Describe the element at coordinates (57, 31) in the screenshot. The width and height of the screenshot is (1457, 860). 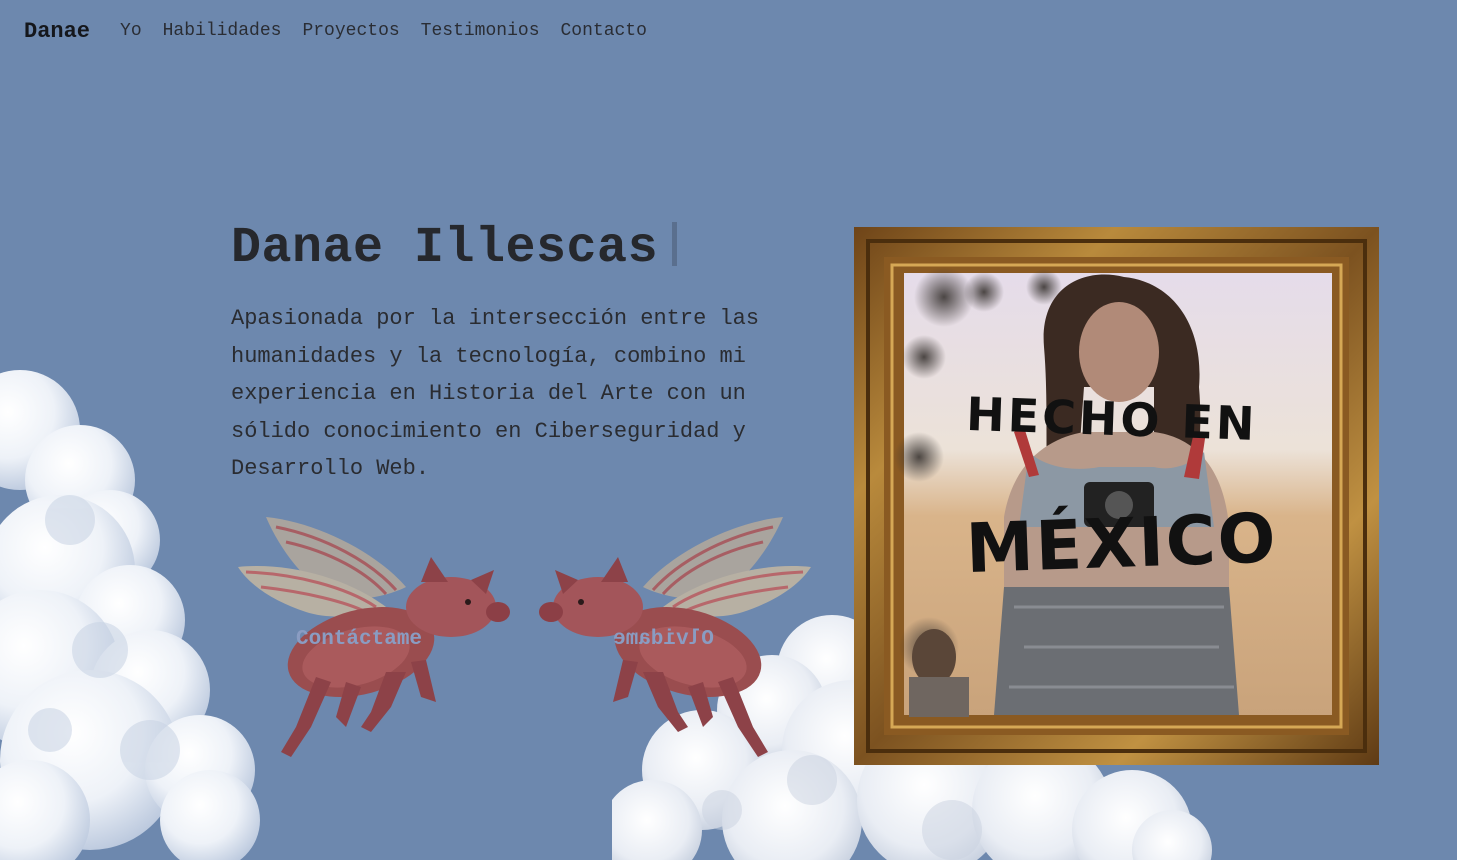
I see `brand-link: Danae` at that location.